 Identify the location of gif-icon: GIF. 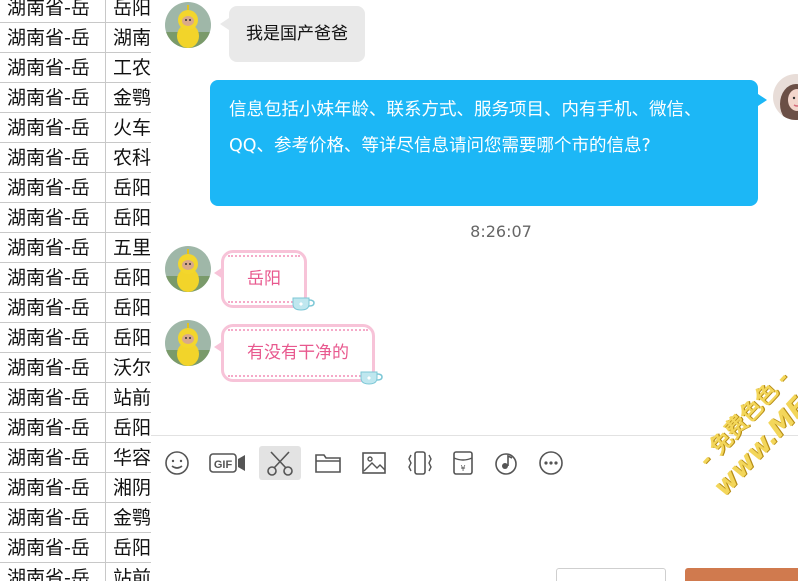
(228, 463).